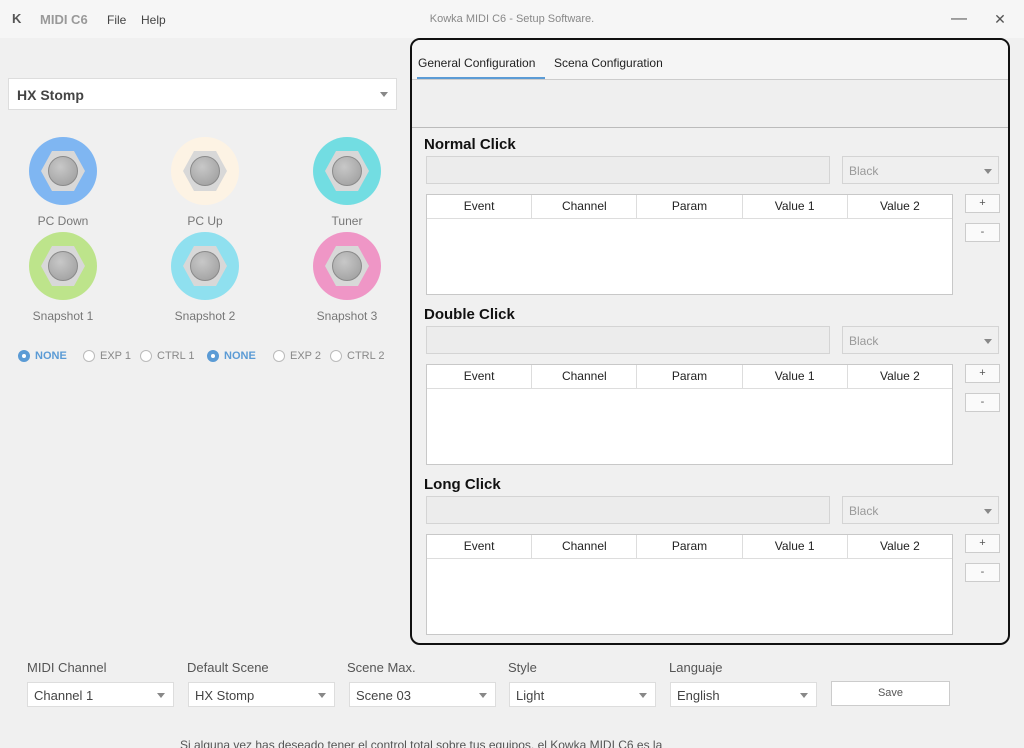  Describe the element at coordinates (982, 402) in the screenshot. I see `double-click-remove-button: -` at that location.